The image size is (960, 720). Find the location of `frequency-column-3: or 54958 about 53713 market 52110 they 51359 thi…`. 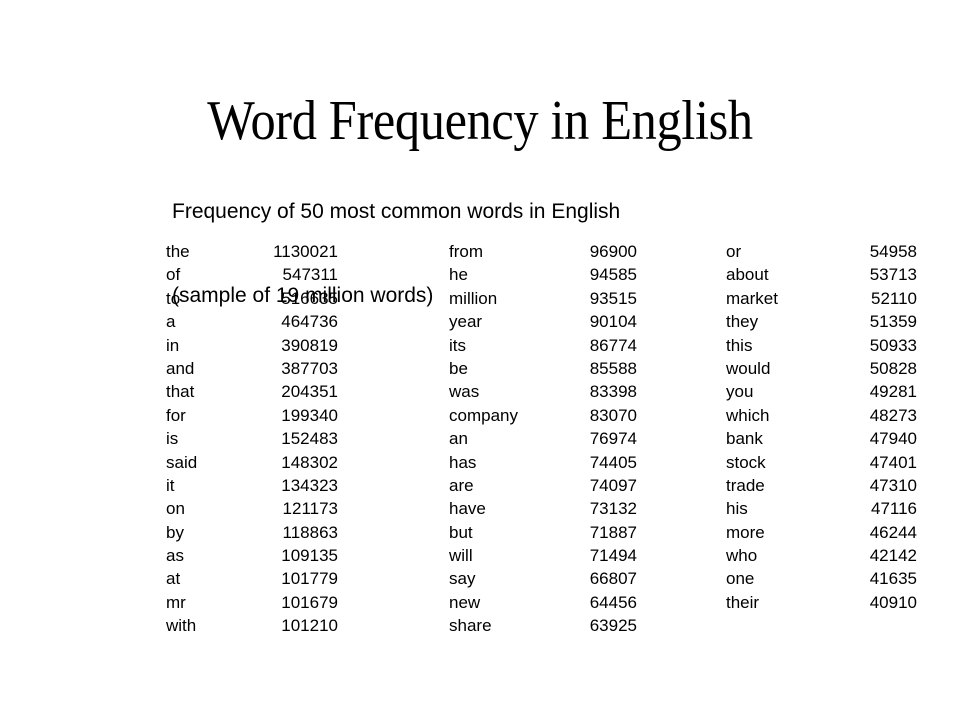

frequency-column-3: or 54958 about 53713 market 52110 they 51359 thi… is located at coordinates (821, 427).